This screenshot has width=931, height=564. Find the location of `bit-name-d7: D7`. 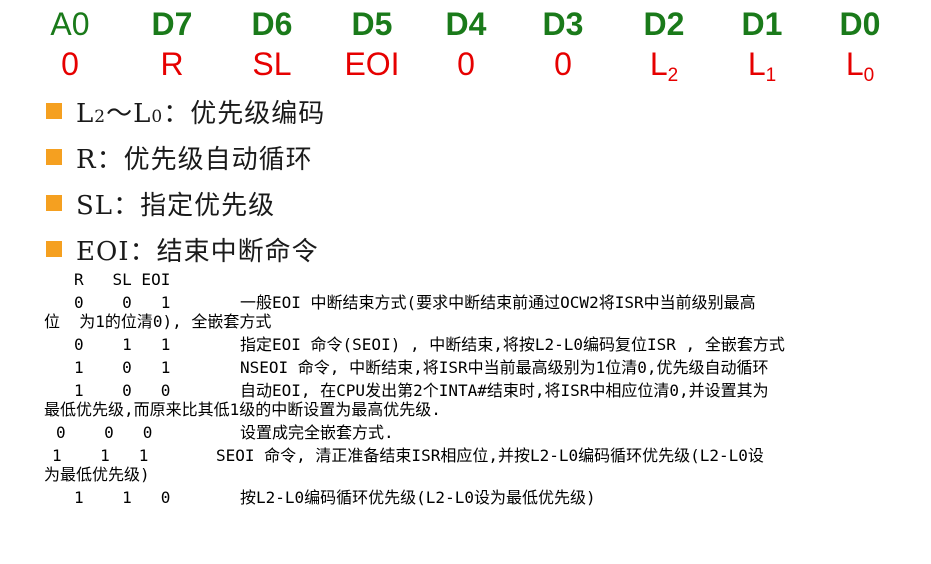

bit-name-d7: D7 is located at coordinates (172, 24).